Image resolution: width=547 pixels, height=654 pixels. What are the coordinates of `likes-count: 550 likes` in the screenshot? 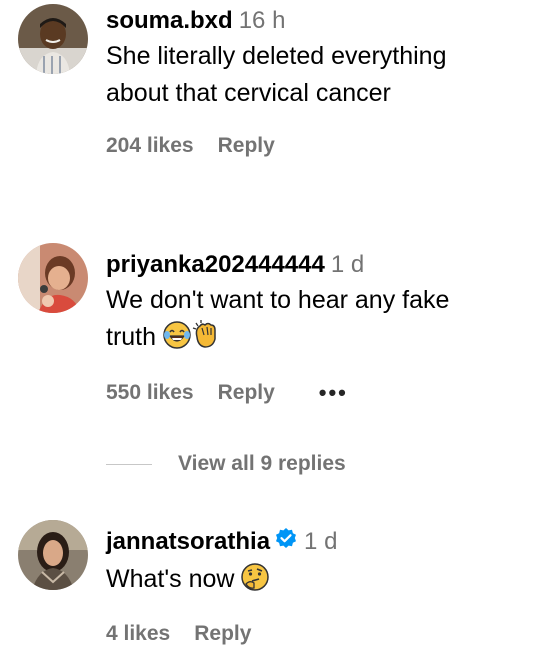 It's located at (150, 393).